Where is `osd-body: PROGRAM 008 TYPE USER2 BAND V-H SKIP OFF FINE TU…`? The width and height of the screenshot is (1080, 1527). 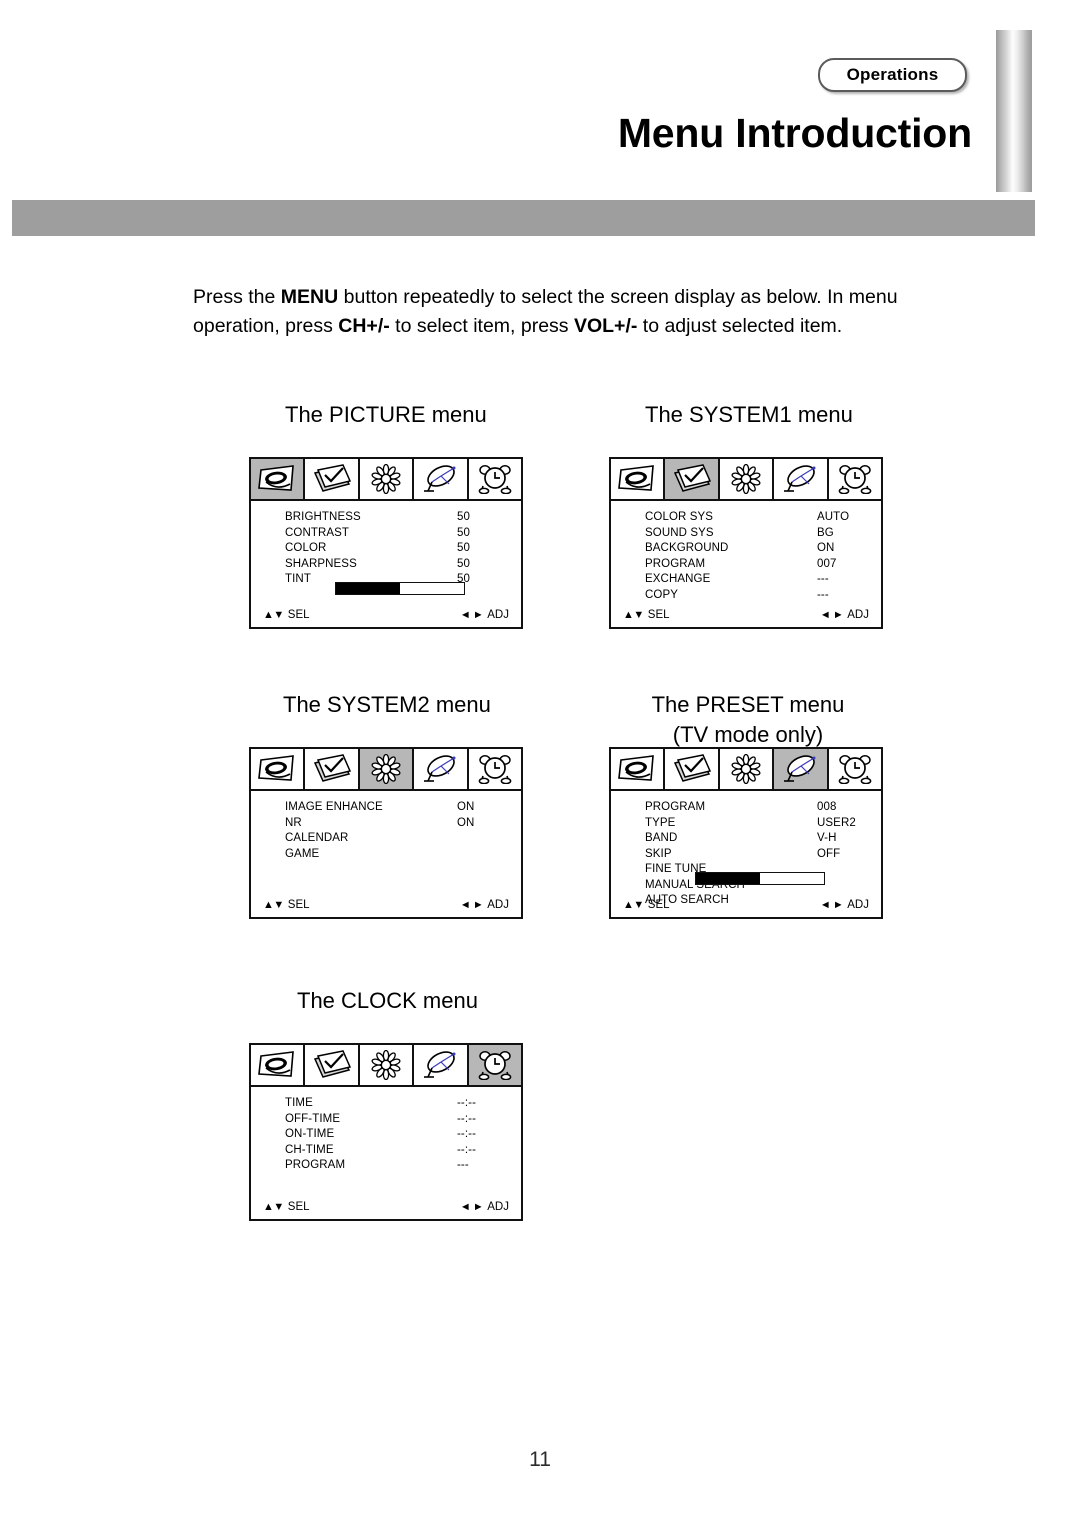
osd-body: PROGRAM 008 TYPE USER2 BAND V-H SKIP OFF FINE TU… is located at coordinates (746, 854).